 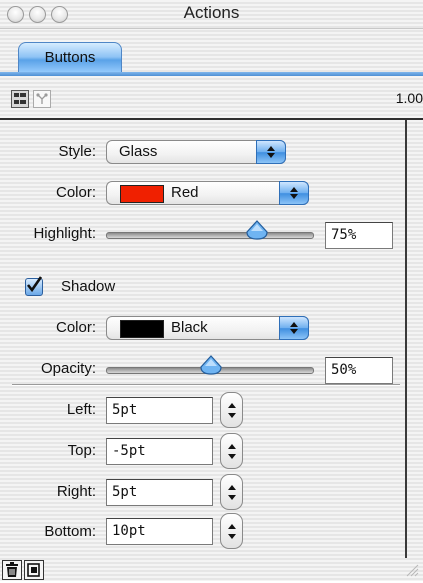 What do you see at coordinates (64, 233) in the screenshot?
I see `highlight-label: Highlight:` at bounding box center [64, 233].